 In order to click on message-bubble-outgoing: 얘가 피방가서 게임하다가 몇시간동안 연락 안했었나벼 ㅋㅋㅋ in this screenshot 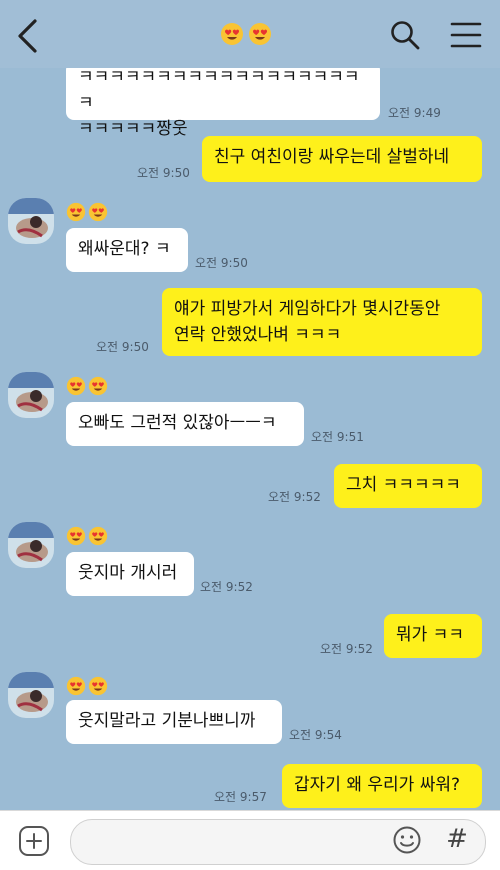, I will do `click(322, 322)`.